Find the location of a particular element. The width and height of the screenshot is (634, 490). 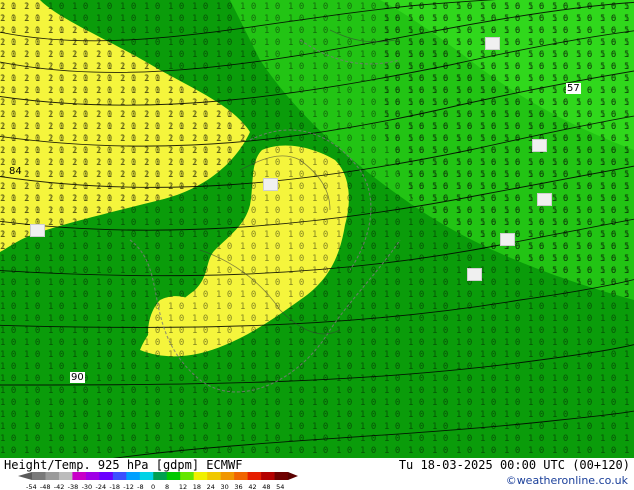

colorbar-tick-label: -18 is located at coordinates (114, 486).